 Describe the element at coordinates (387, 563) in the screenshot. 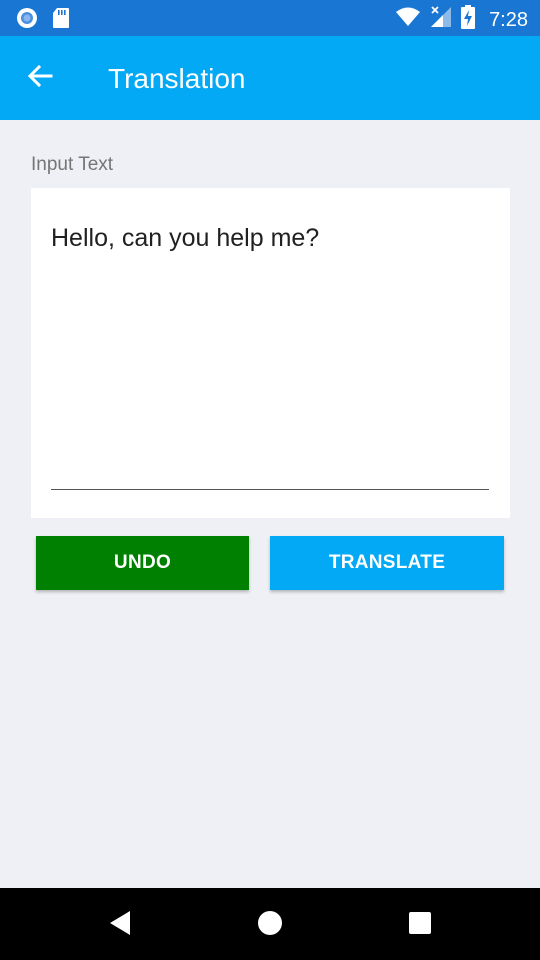

I see `translate-button: TRANSLATE` at that location.